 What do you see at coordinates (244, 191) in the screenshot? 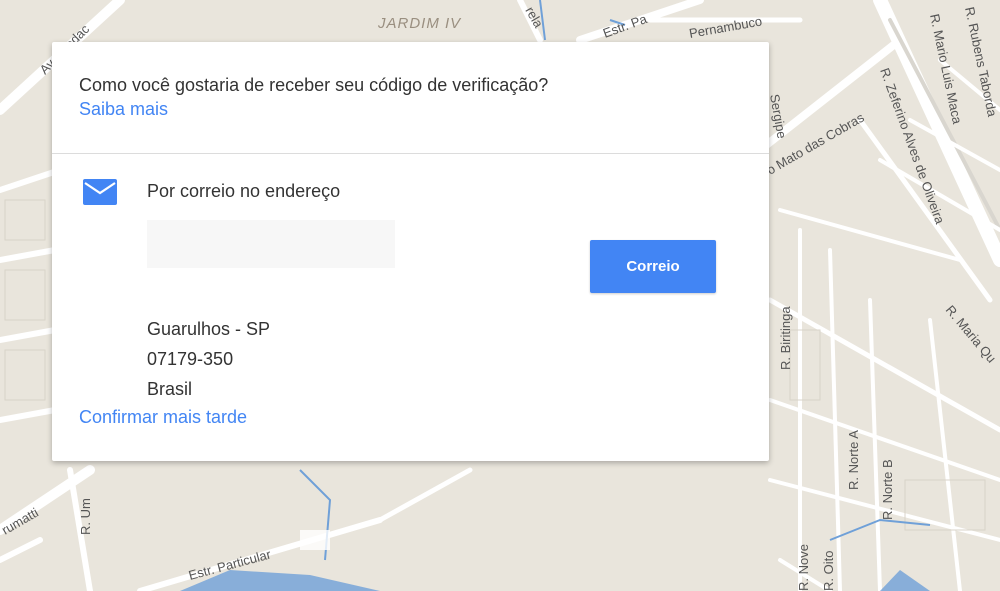
I see `mail-option-title: Por correio no endereço` at bounding box center [244, 191].